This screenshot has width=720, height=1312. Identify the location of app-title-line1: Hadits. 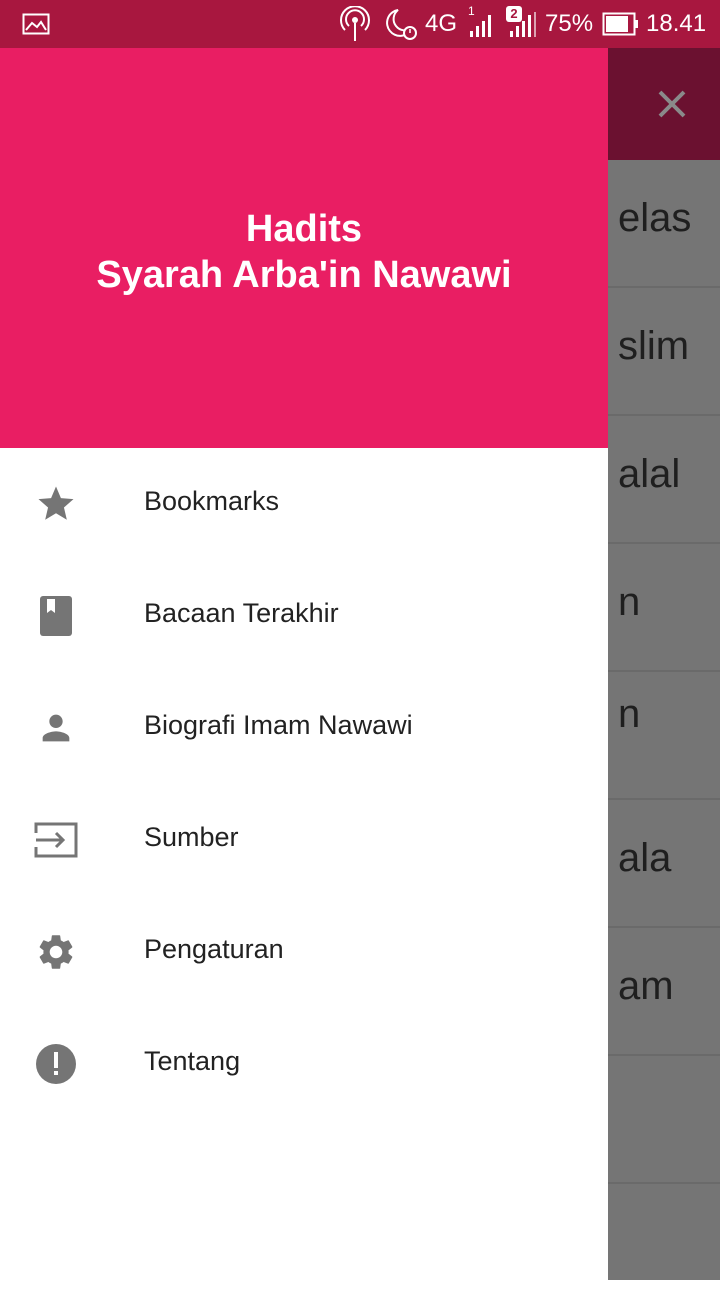
(304, 229).